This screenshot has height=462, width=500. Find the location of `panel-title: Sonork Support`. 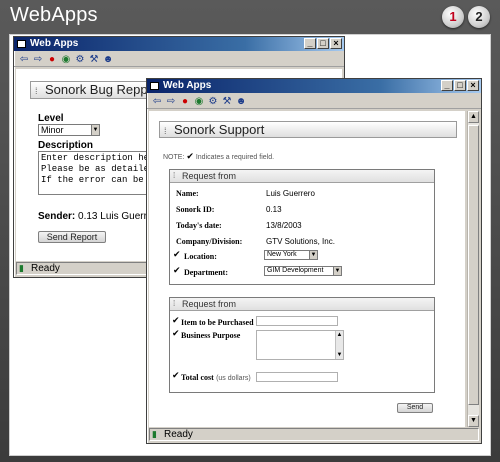

panel-title: Sonork Support is located at coordinates (219, 129).